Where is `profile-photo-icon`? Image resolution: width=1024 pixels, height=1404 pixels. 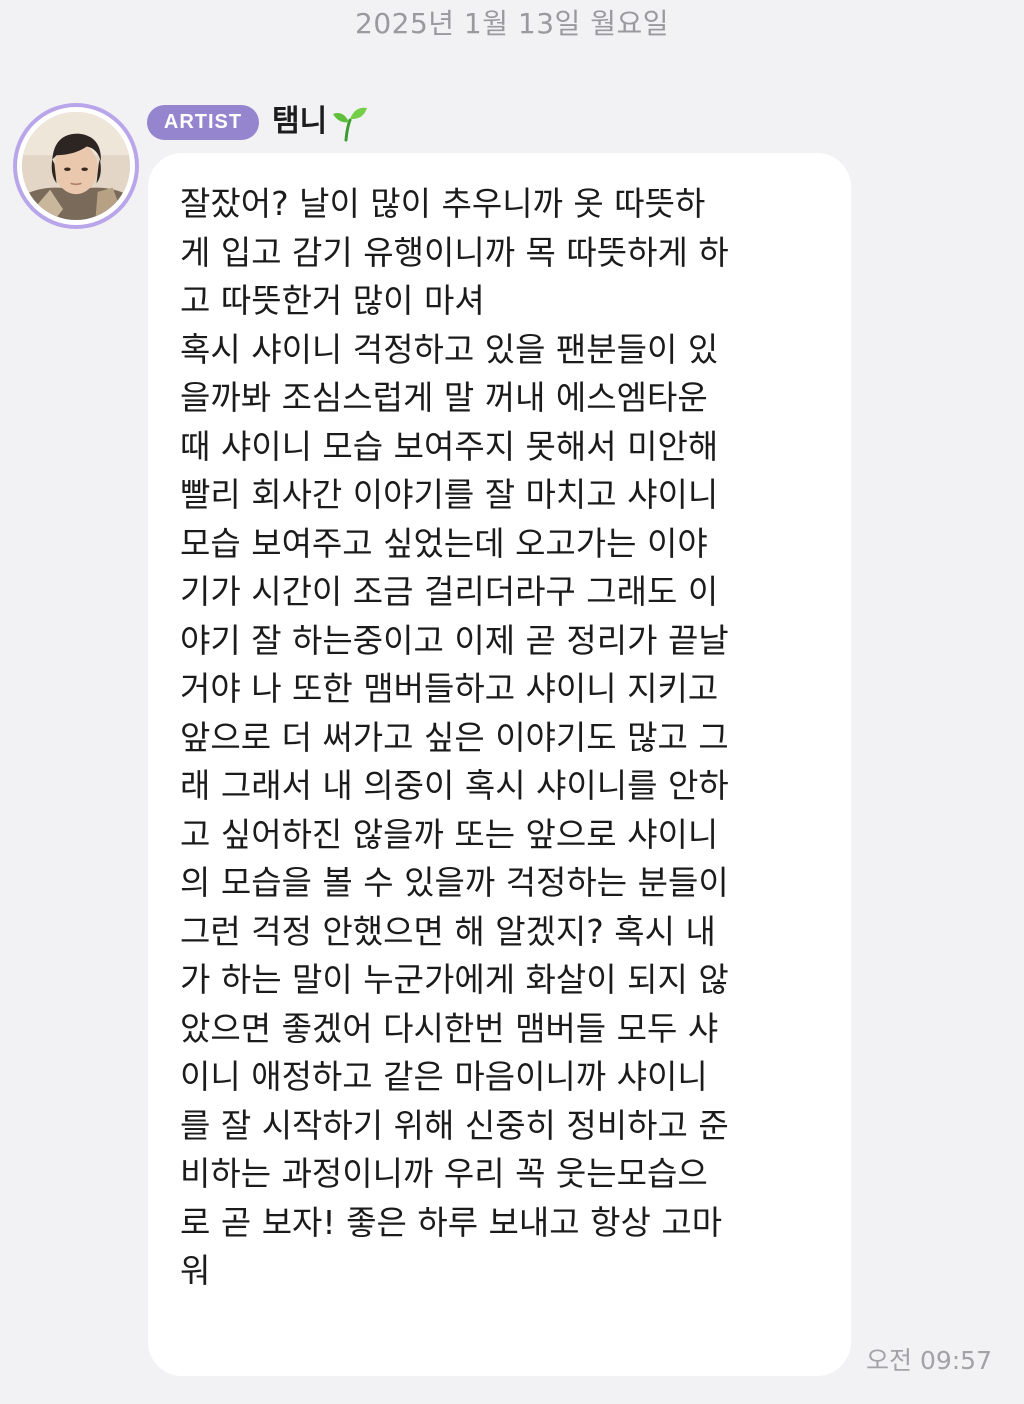 profile-photo-icon is located at coordinates (76, 166).